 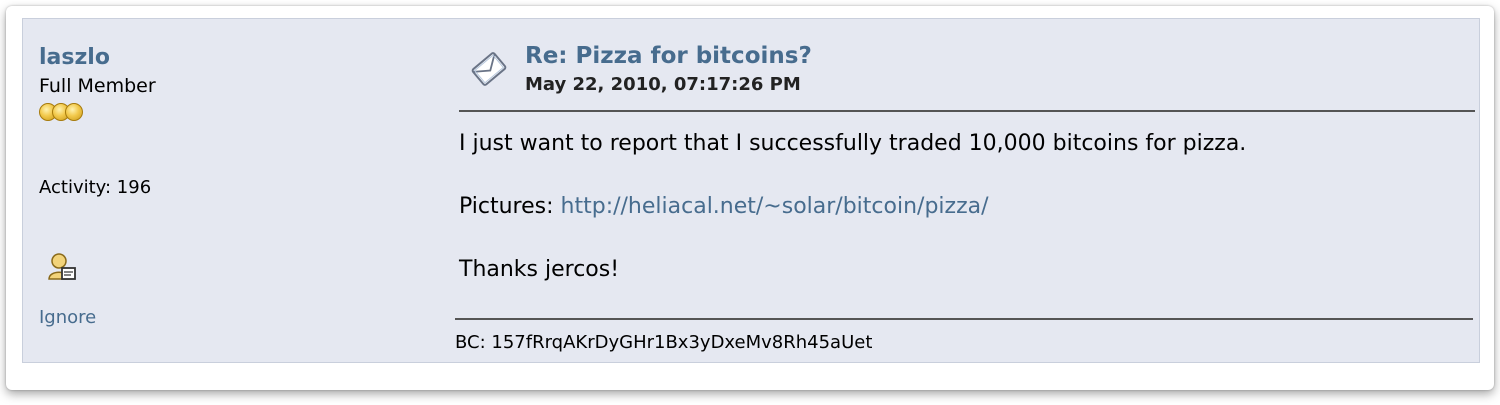 What do you see at coordinates (489, 69) in the screenshot?
I see `message-icon` at bounding box center [489, 69].